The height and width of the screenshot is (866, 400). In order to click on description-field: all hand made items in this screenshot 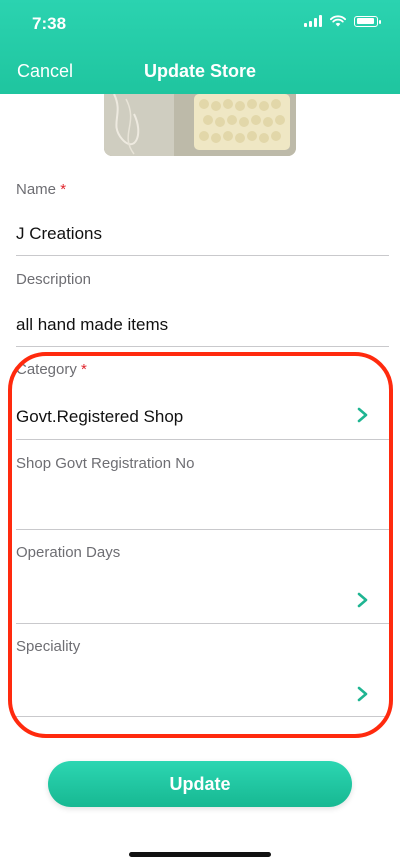, I will do `click(92, 325)`.